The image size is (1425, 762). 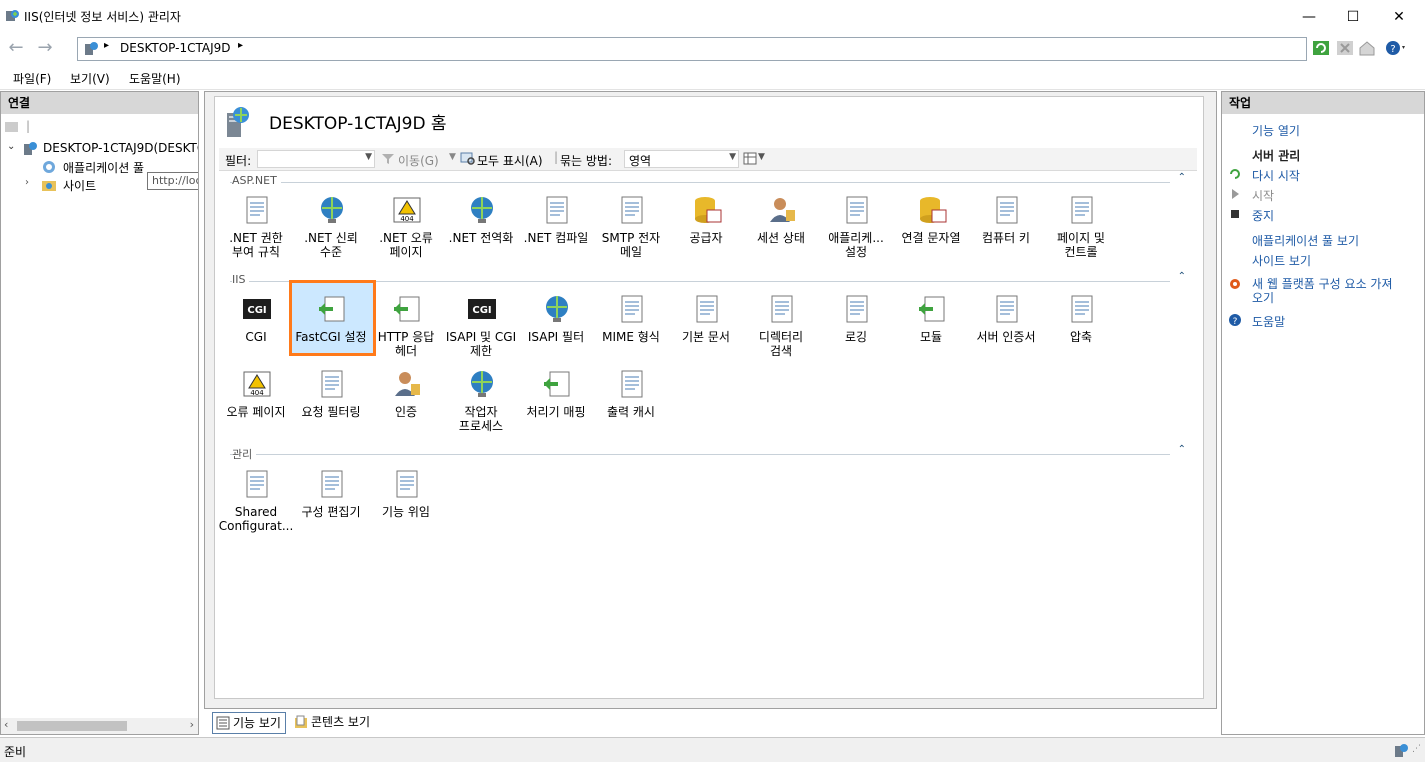 What do you see at coordinates (1309, 17) in the screenshot?
I see `minimize-button: —` at bounding box center [1309, 17].